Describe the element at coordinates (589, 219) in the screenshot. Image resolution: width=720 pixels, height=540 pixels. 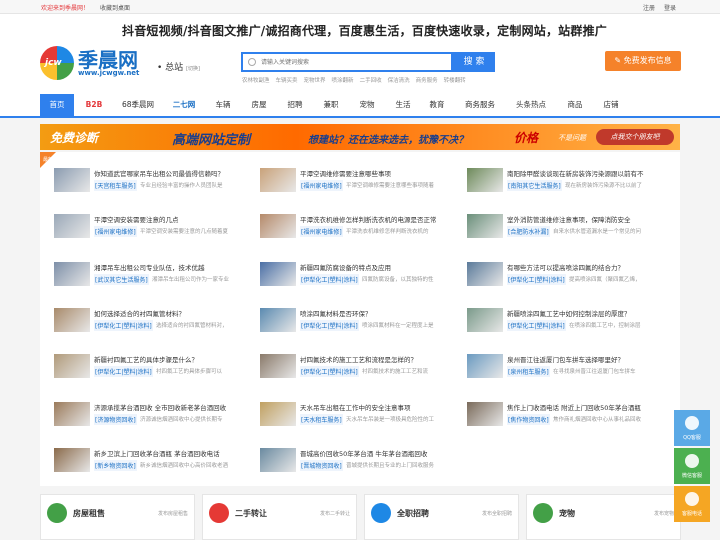
I see `listing-title: 室外消防管道维修注意事项，保障消防安全` at that location.